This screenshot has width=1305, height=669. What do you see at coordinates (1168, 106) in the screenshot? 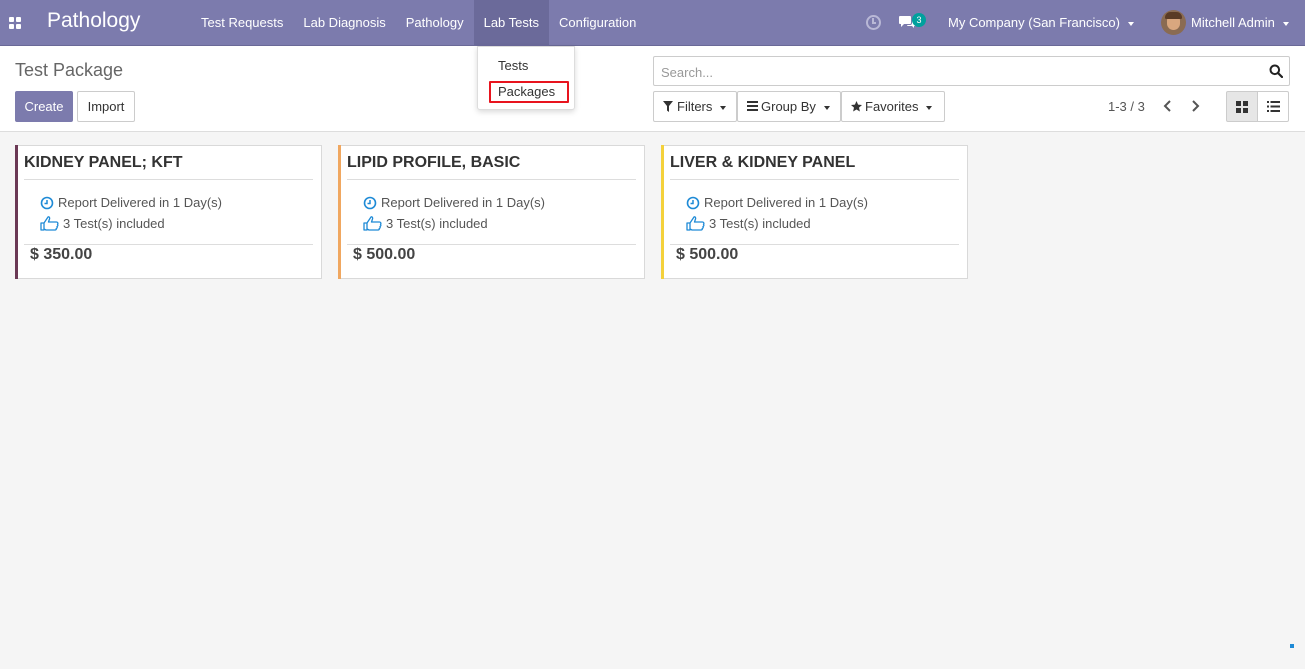
I see `pager-previous-icon` at bounding box center [1168, 106].